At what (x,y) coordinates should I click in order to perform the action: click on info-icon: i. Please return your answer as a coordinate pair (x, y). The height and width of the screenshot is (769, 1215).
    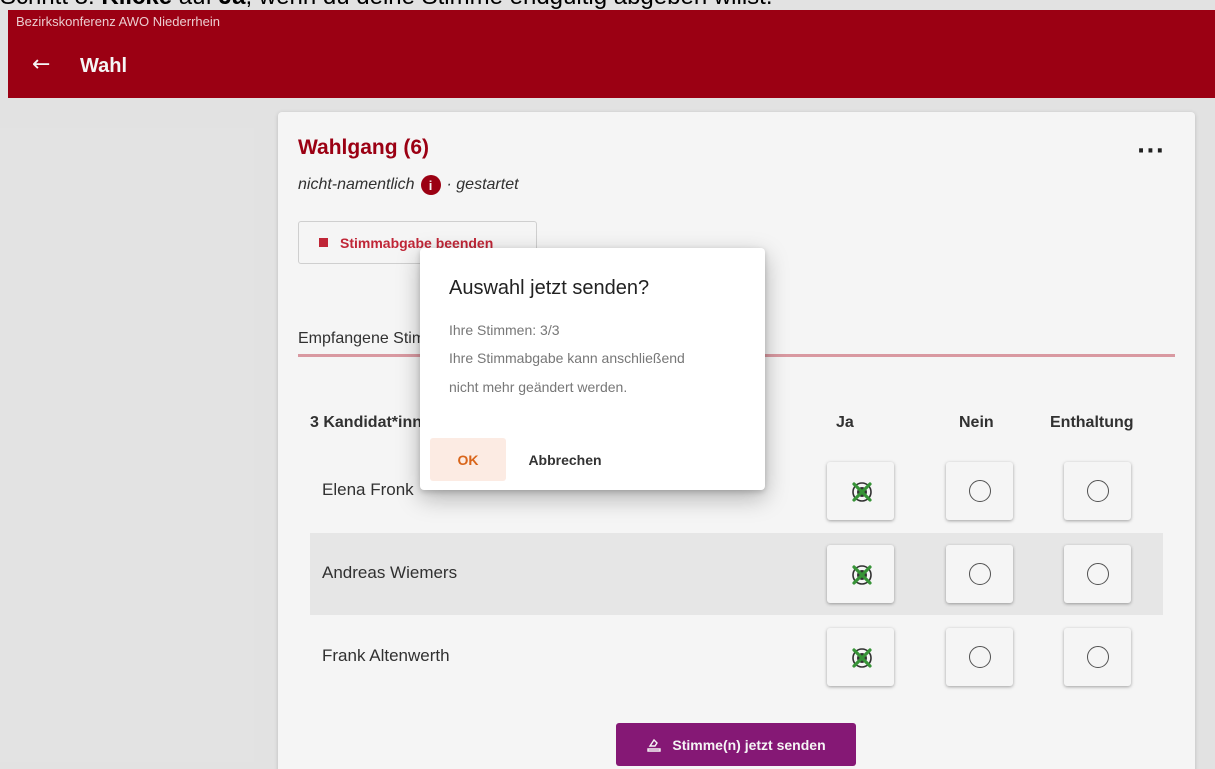
    Looking at the image, I should click on (430, 185).